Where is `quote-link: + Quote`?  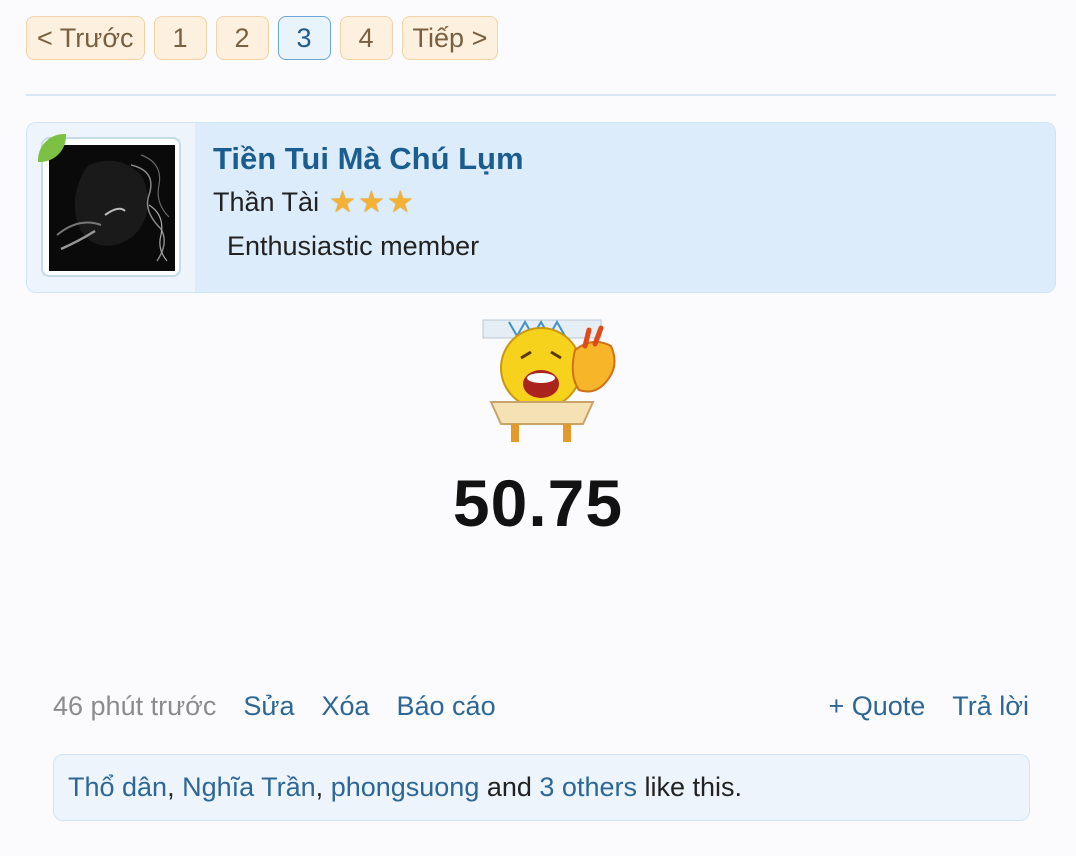 quote-link: + Quote is located at coordinates (876, 706).